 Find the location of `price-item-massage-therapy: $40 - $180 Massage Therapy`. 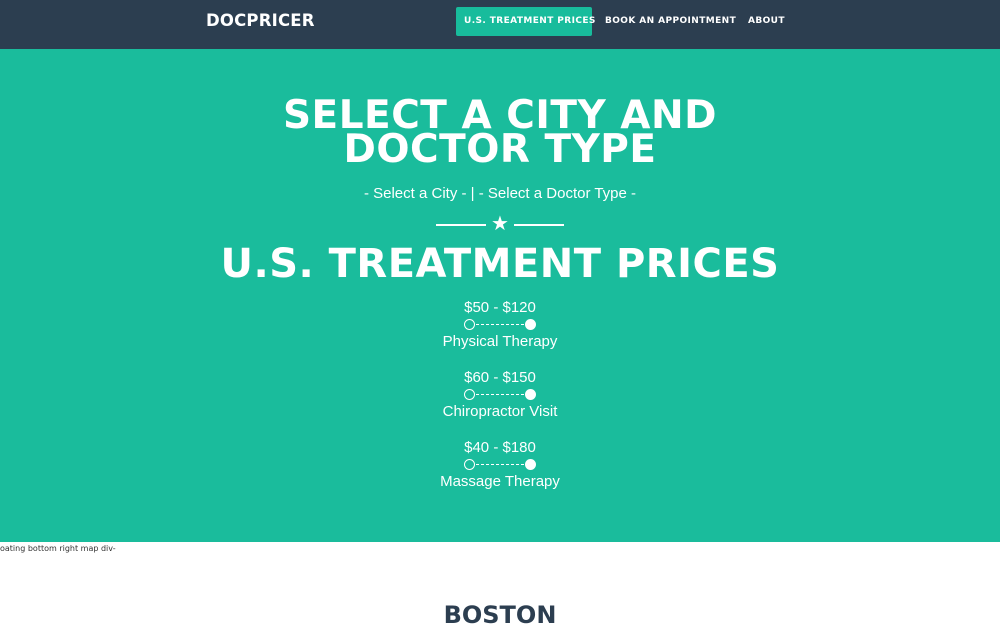

price-item-massage-therapy: $40 - $180 Massage Therapy is located at coordinates (500, 465).